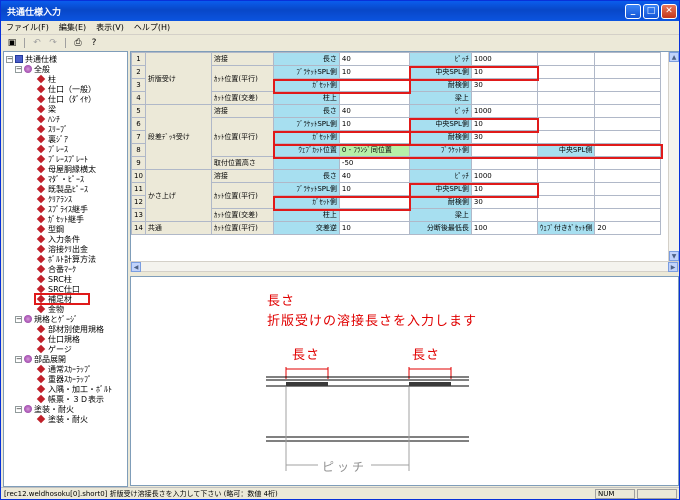 Image resolution: width=680 pixels, height=500 pixels. What do you see at coordinates (27, 27) in the screenshot?
I see `menu-file: ファイル(F)` at bounding box center [27, 27].